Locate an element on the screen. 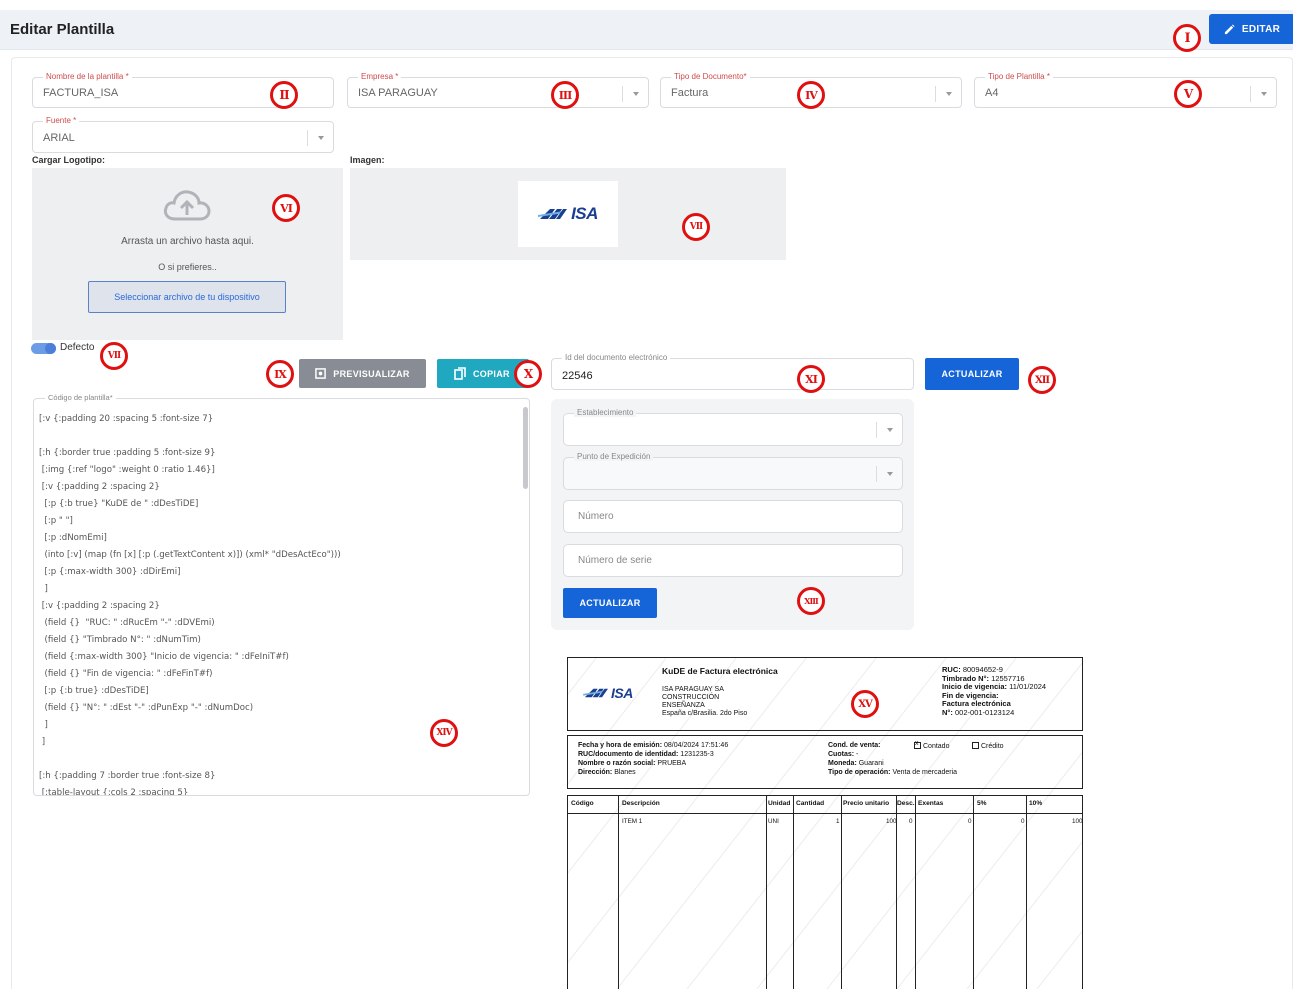 The image size is (1293, 989). tipo-operacion-label: Tipo de operación: is located at coordinates (859, 772).